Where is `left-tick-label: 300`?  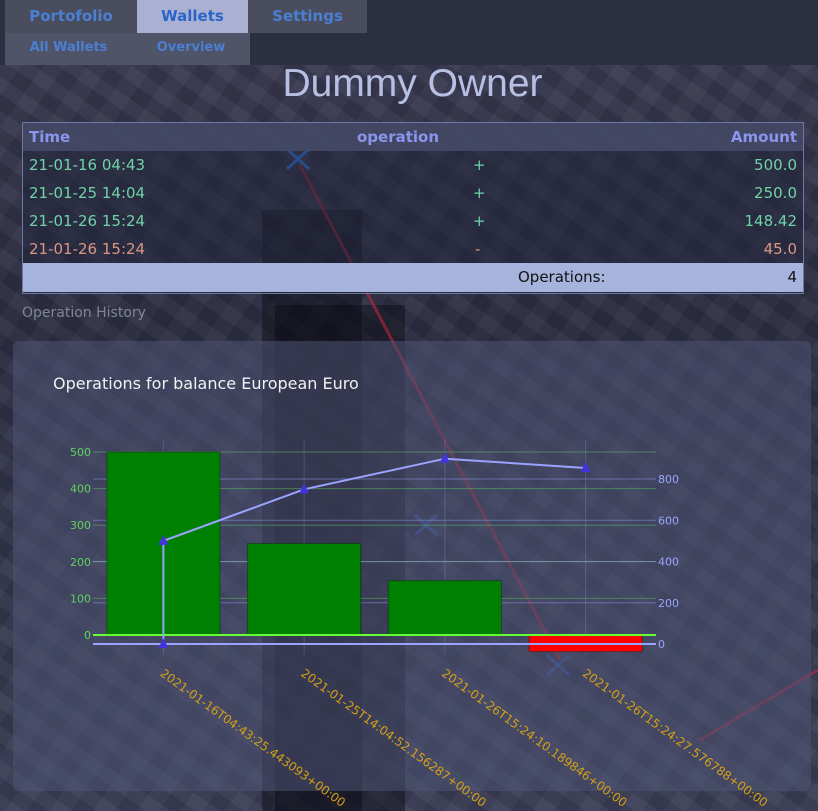 left-tick-label: 300 is located at coordinates (80, 525).